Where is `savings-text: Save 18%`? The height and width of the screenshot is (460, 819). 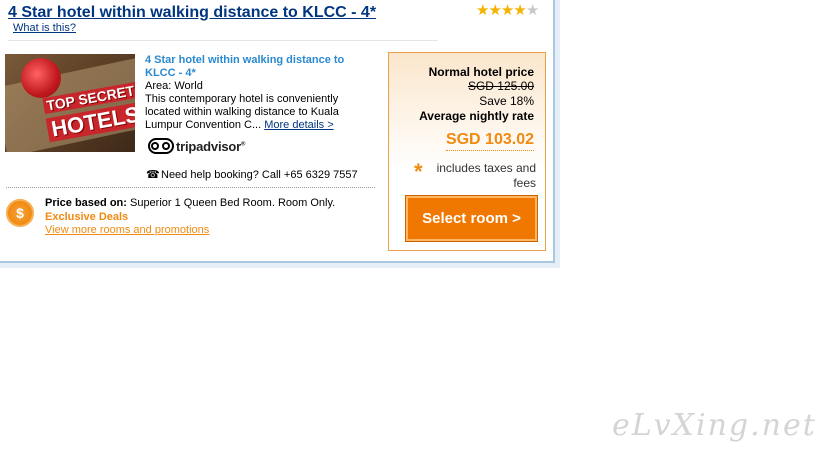 savings-text: Save 18% is located at coordinates (506, 101).